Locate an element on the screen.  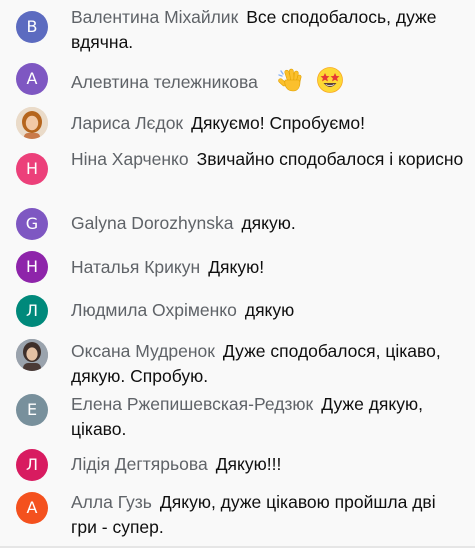
author-name: Алевтина тележникова is located at coordinates (164, 82).